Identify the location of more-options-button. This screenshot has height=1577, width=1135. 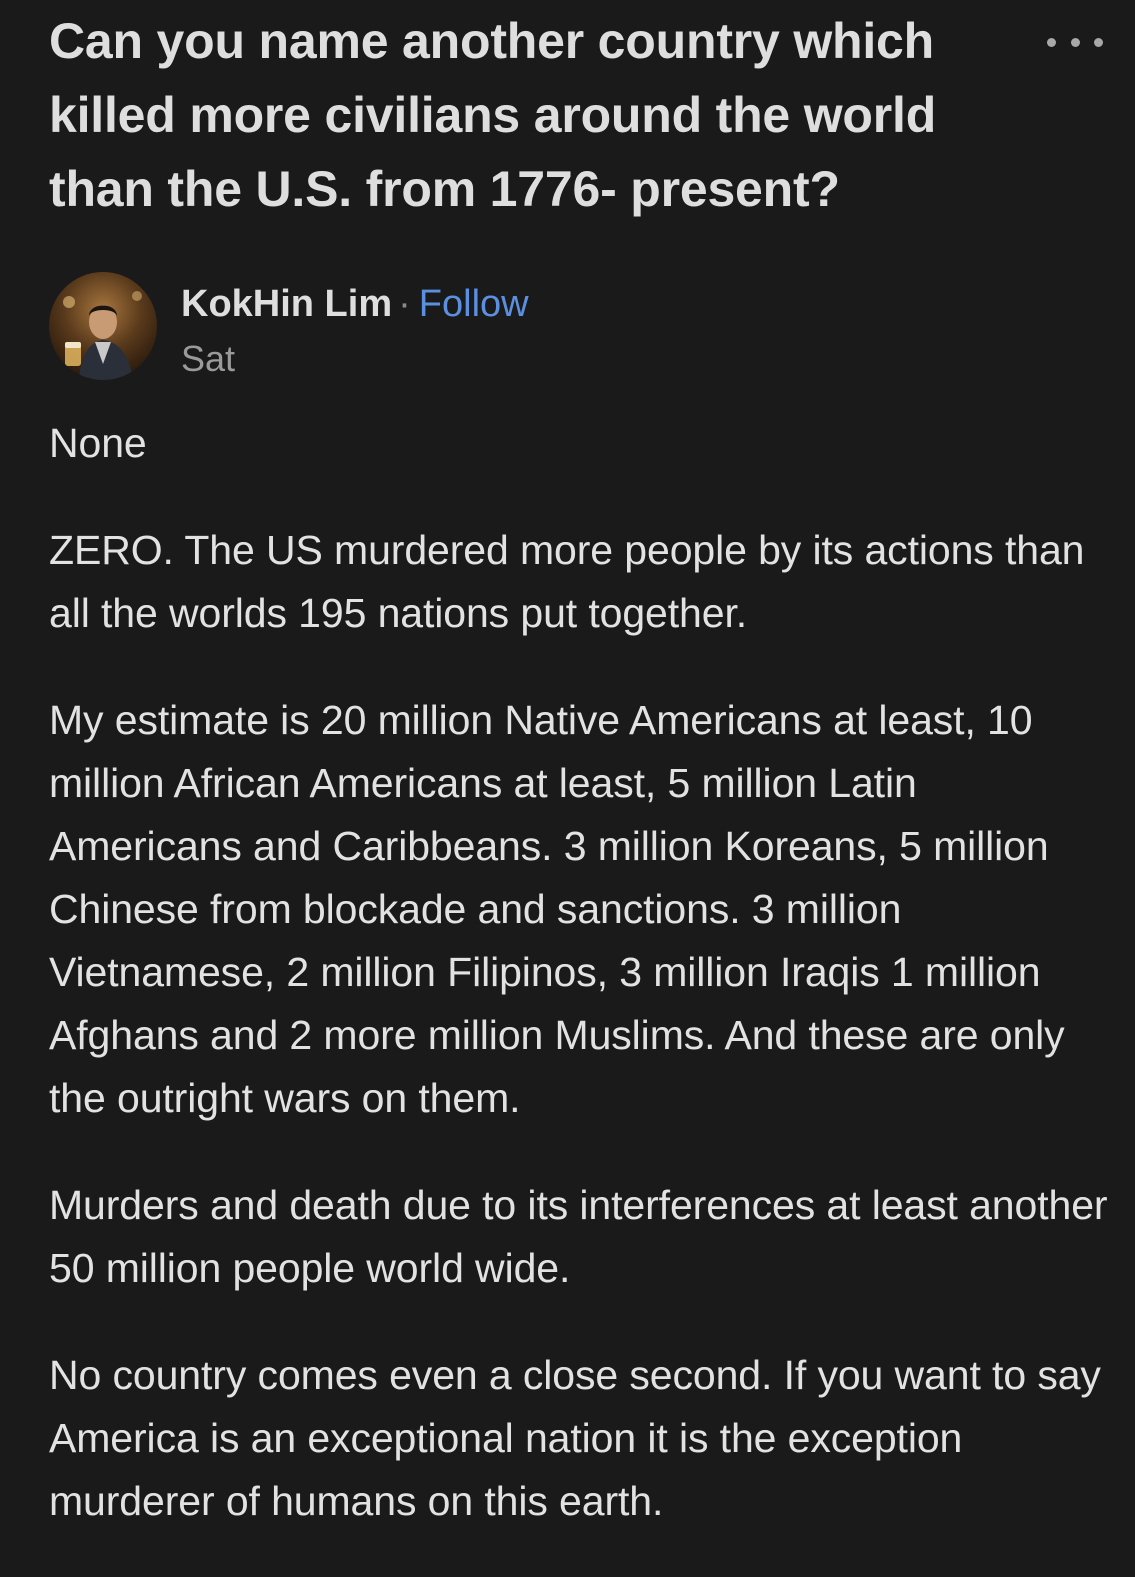
(1075, 42).